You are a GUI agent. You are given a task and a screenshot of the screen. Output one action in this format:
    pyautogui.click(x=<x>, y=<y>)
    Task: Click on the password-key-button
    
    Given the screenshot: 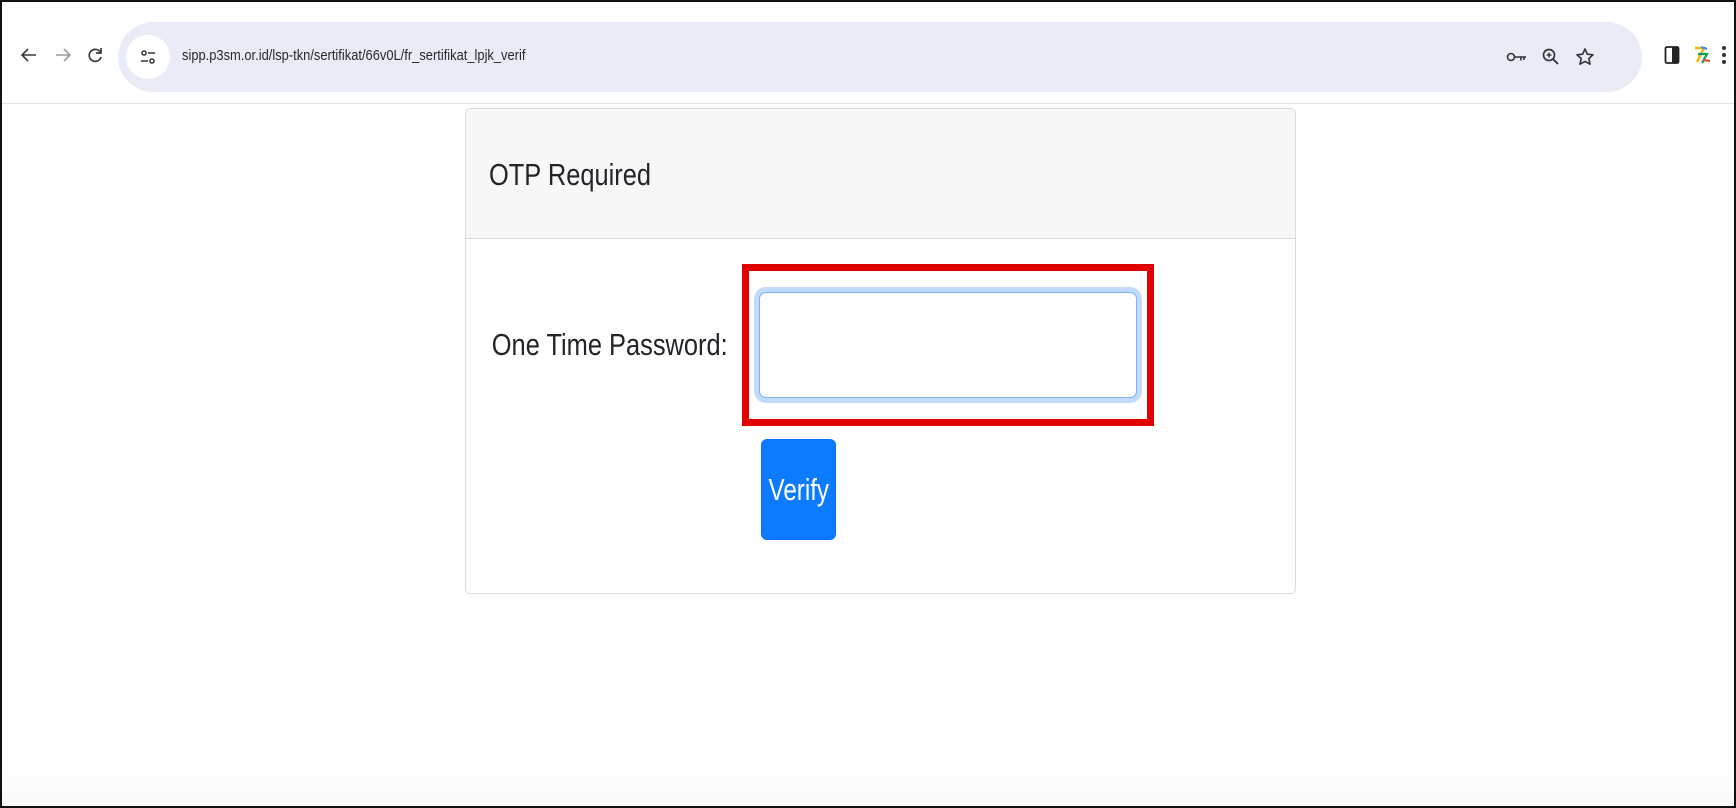 What is the action you would take?
    pyautogui.click(x=1517, y=57)
    